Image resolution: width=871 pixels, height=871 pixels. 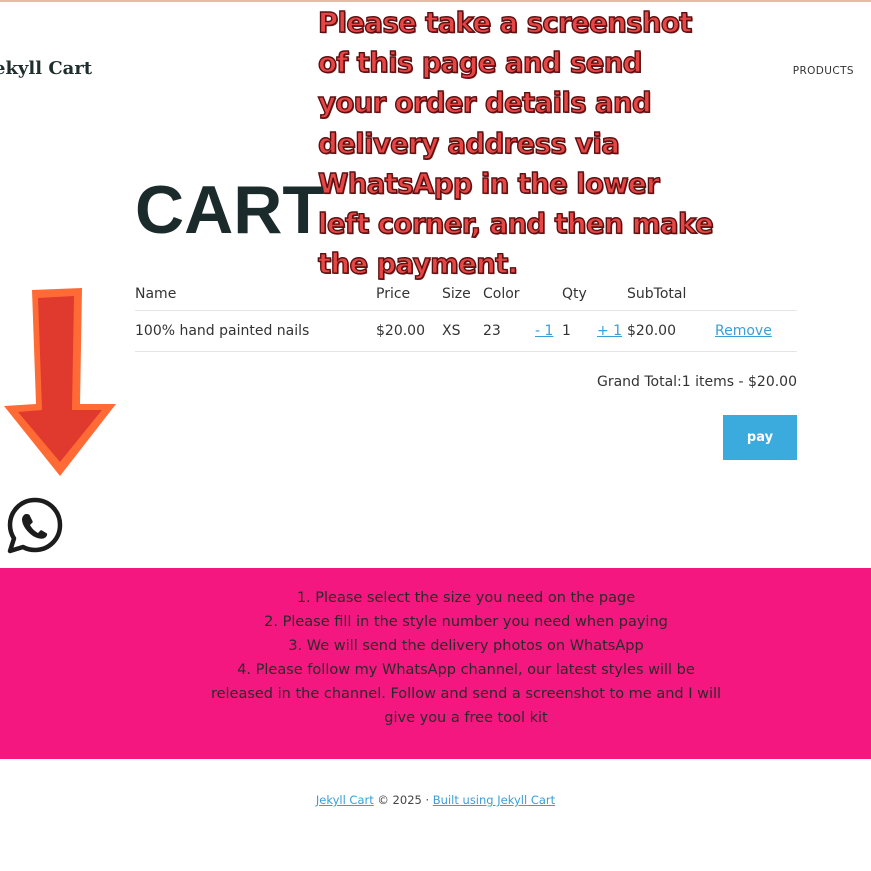 I want to click on whatsapp-icon, so click(x=35, y=526).